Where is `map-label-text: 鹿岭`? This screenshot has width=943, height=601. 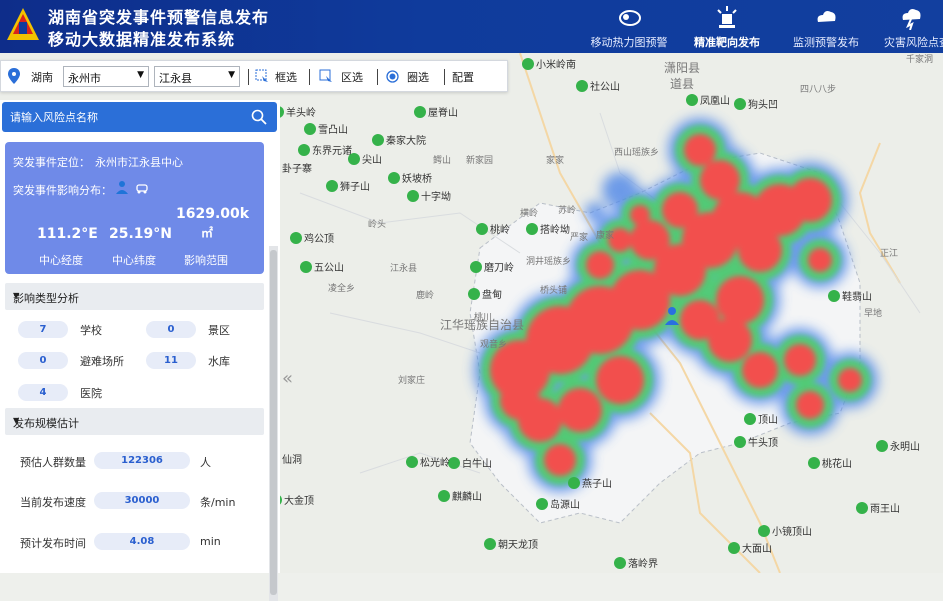 map-label-text: 鹿岭 is located at coordinates (425, 295).